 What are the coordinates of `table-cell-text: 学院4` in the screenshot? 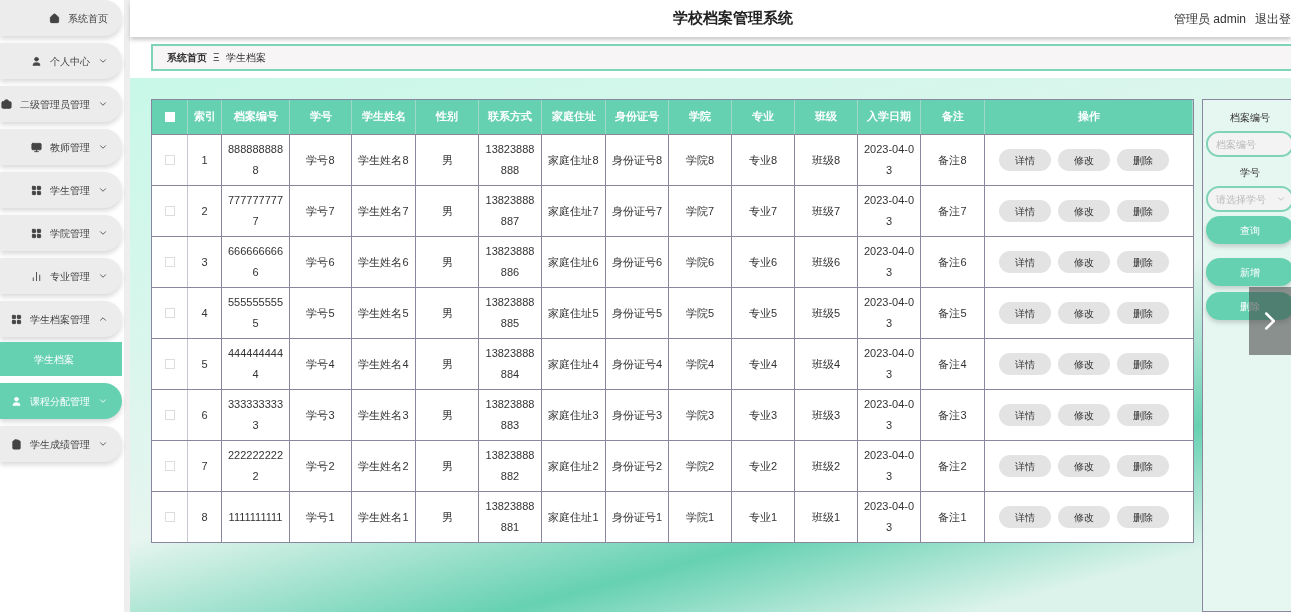 It's located at (700, 364).